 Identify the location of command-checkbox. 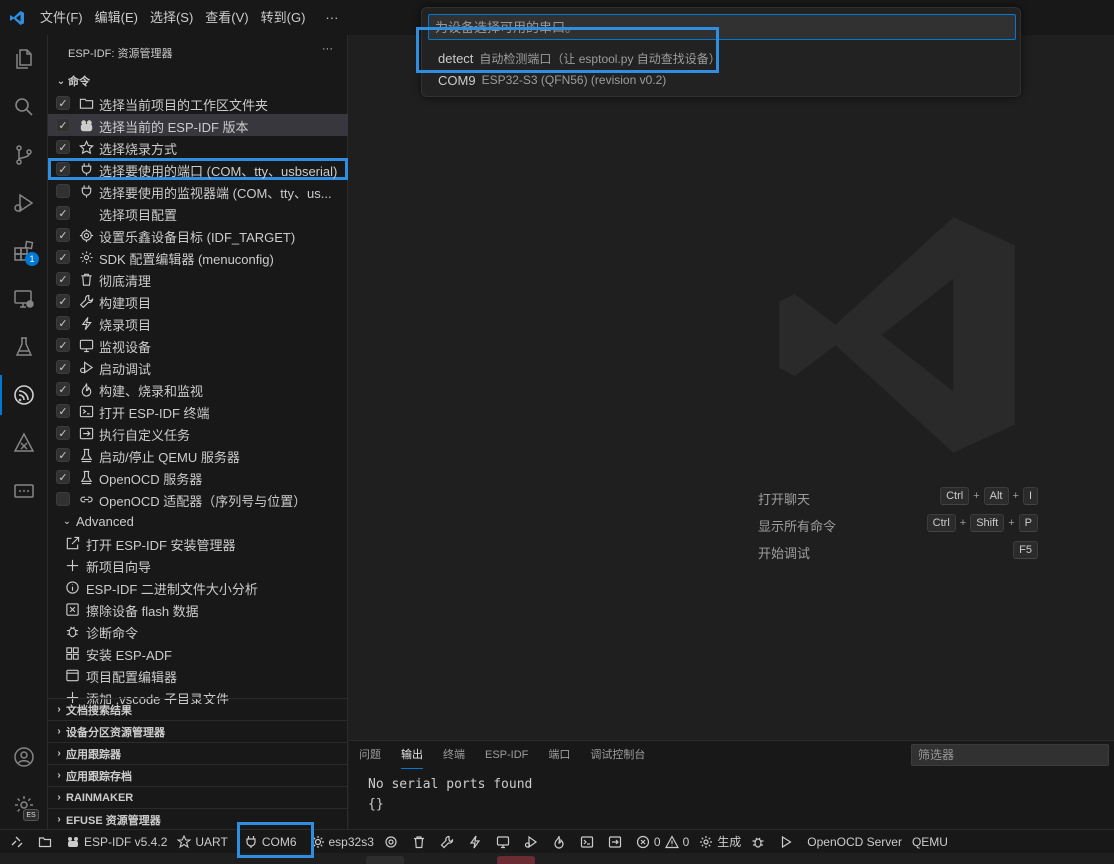
(63, 499).